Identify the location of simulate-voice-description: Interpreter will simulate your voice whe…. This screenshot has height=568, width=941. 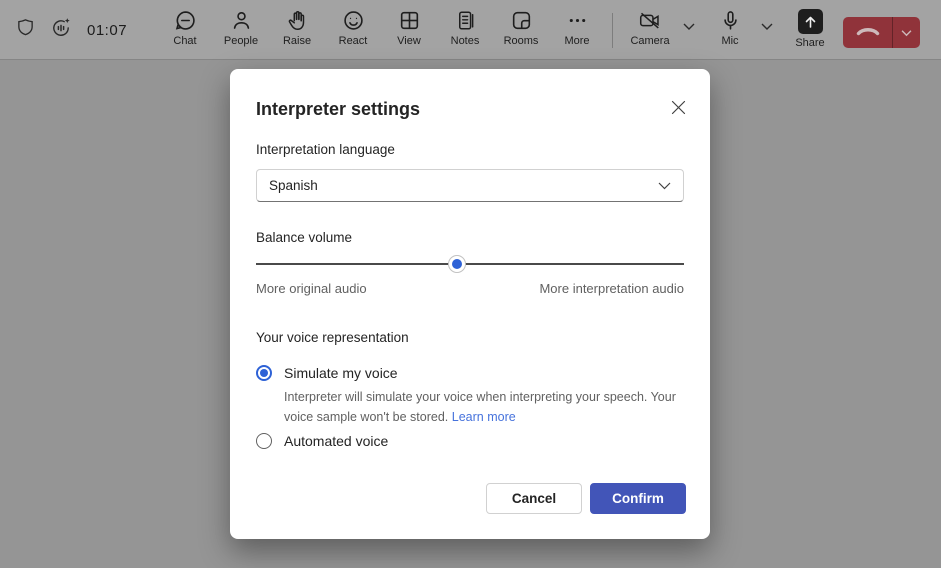
(484, 407).